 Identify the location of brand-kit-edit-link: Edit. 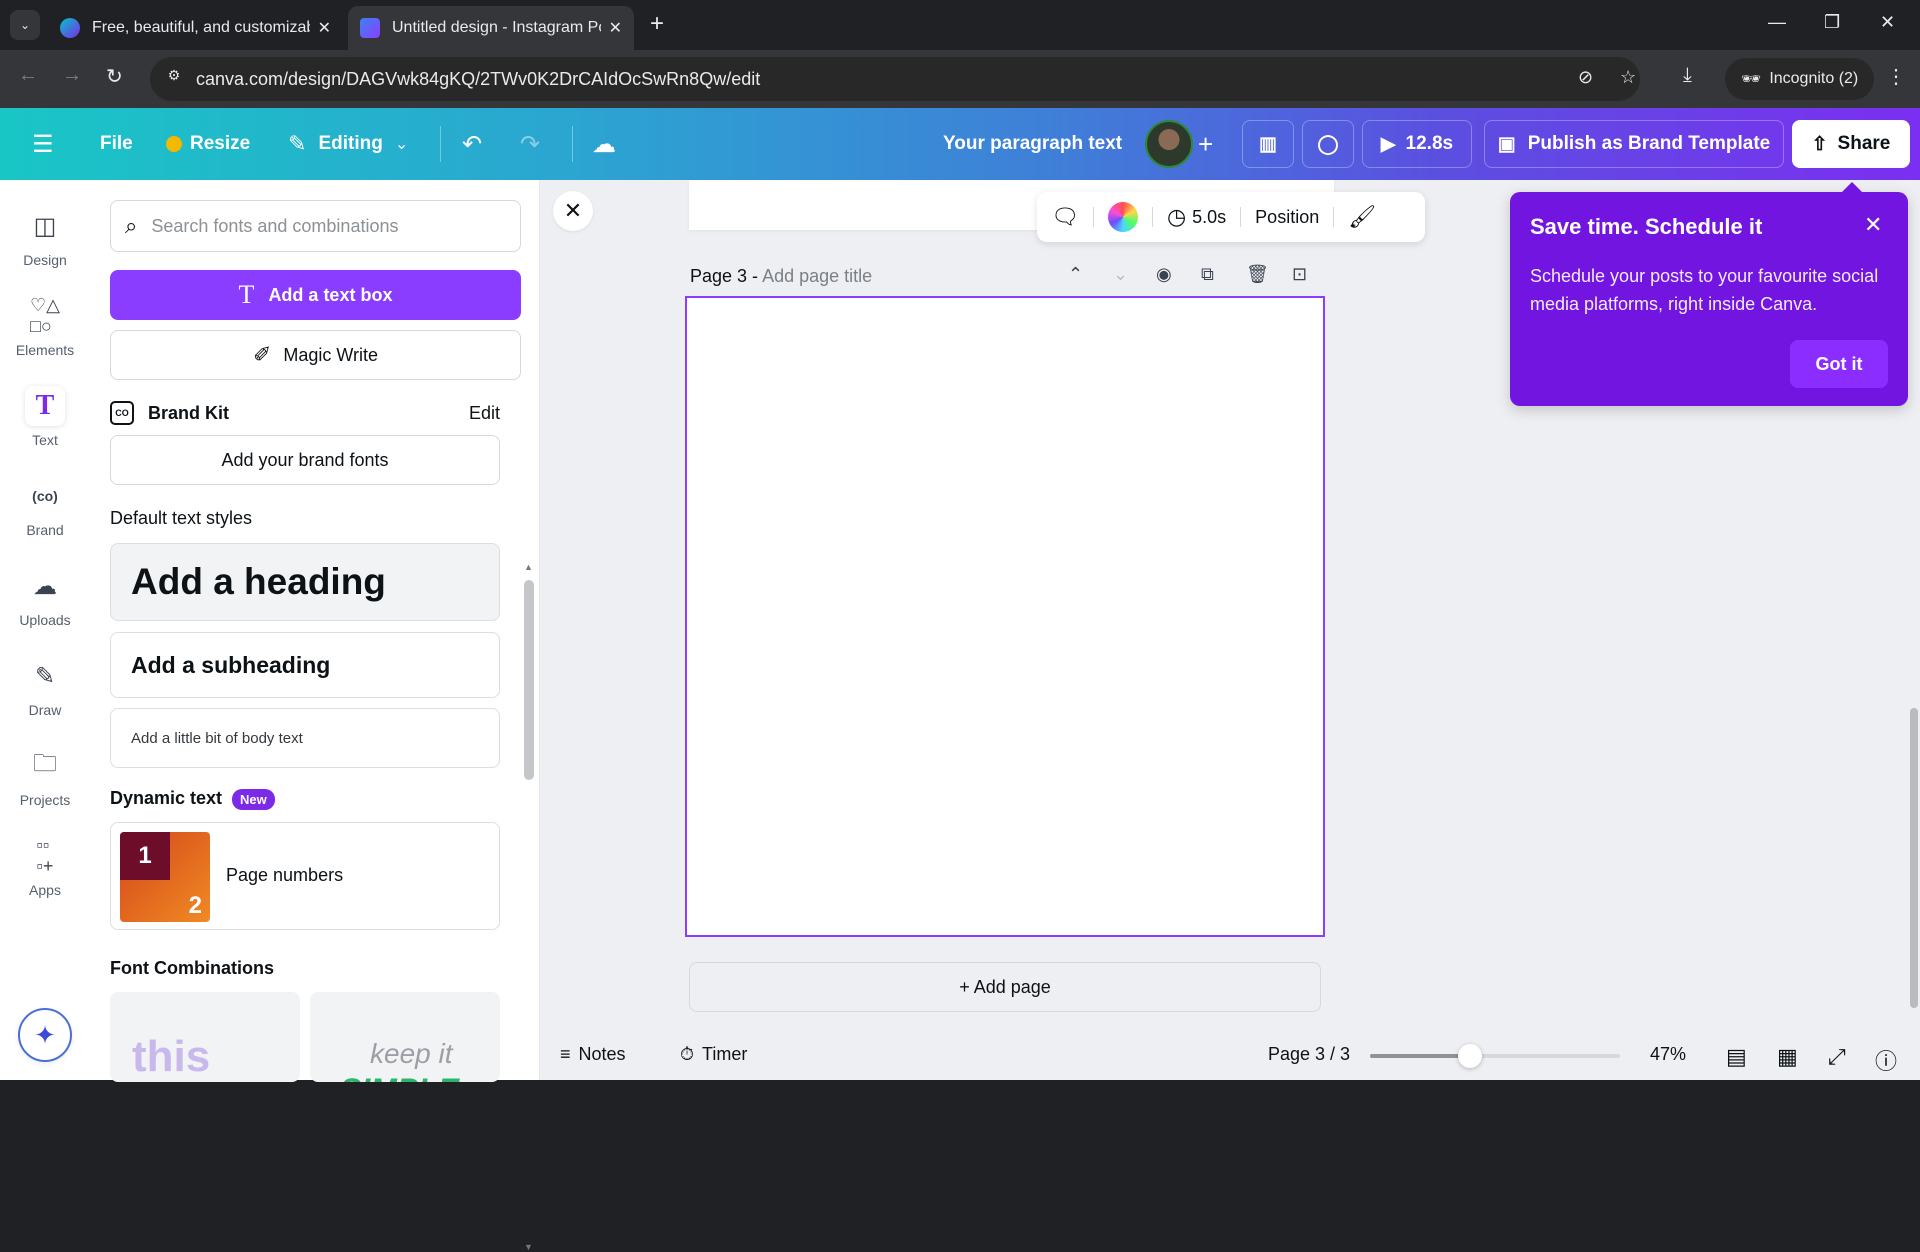
(484, 413).